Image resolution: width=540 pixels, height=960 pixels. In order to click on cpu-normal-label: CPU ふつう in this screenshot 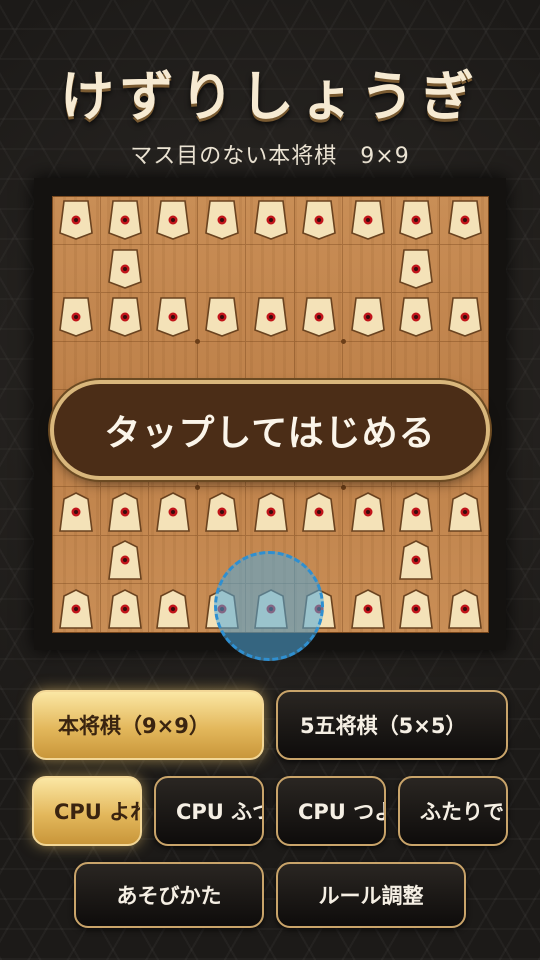, I will do `click(219, 812)`.